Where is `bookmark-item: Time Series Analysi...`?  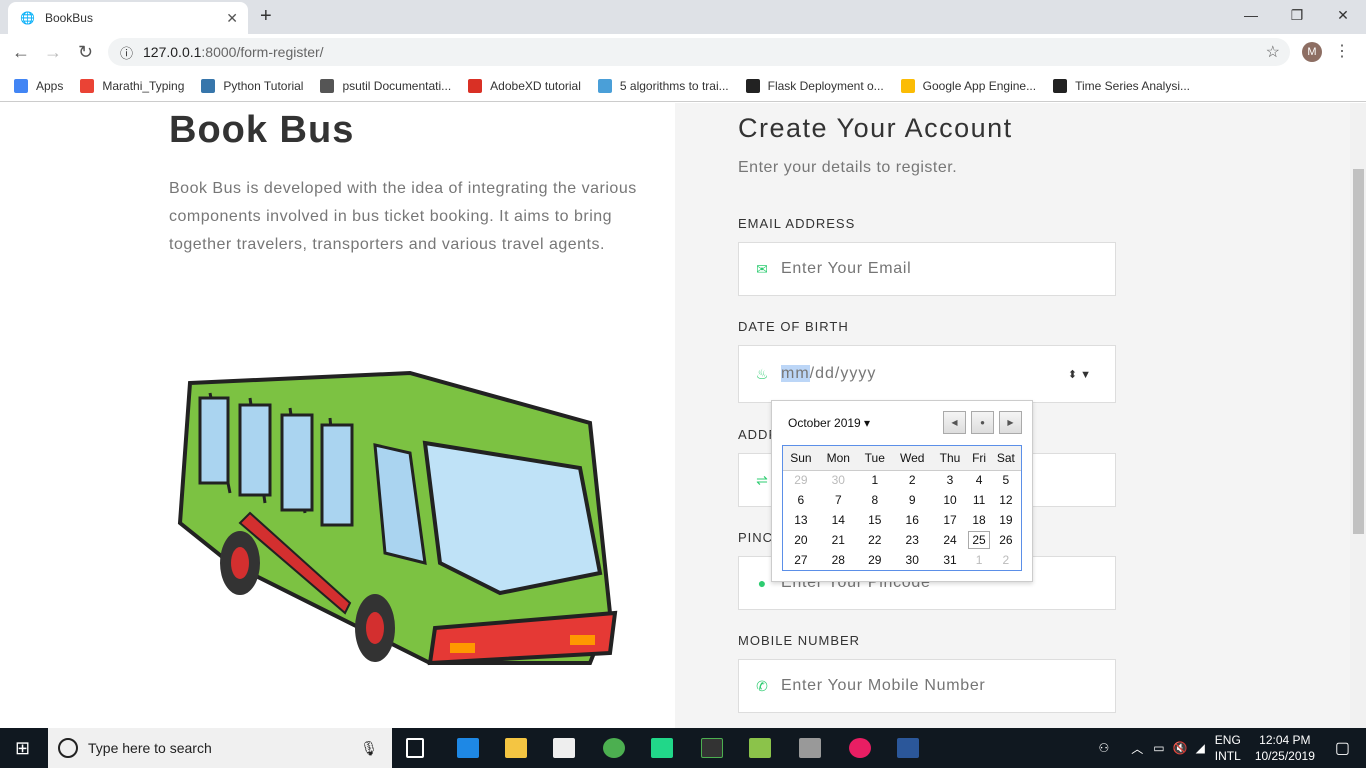
bookmark-item: Time Series Analysi... is located at coordinates (1121, 85).